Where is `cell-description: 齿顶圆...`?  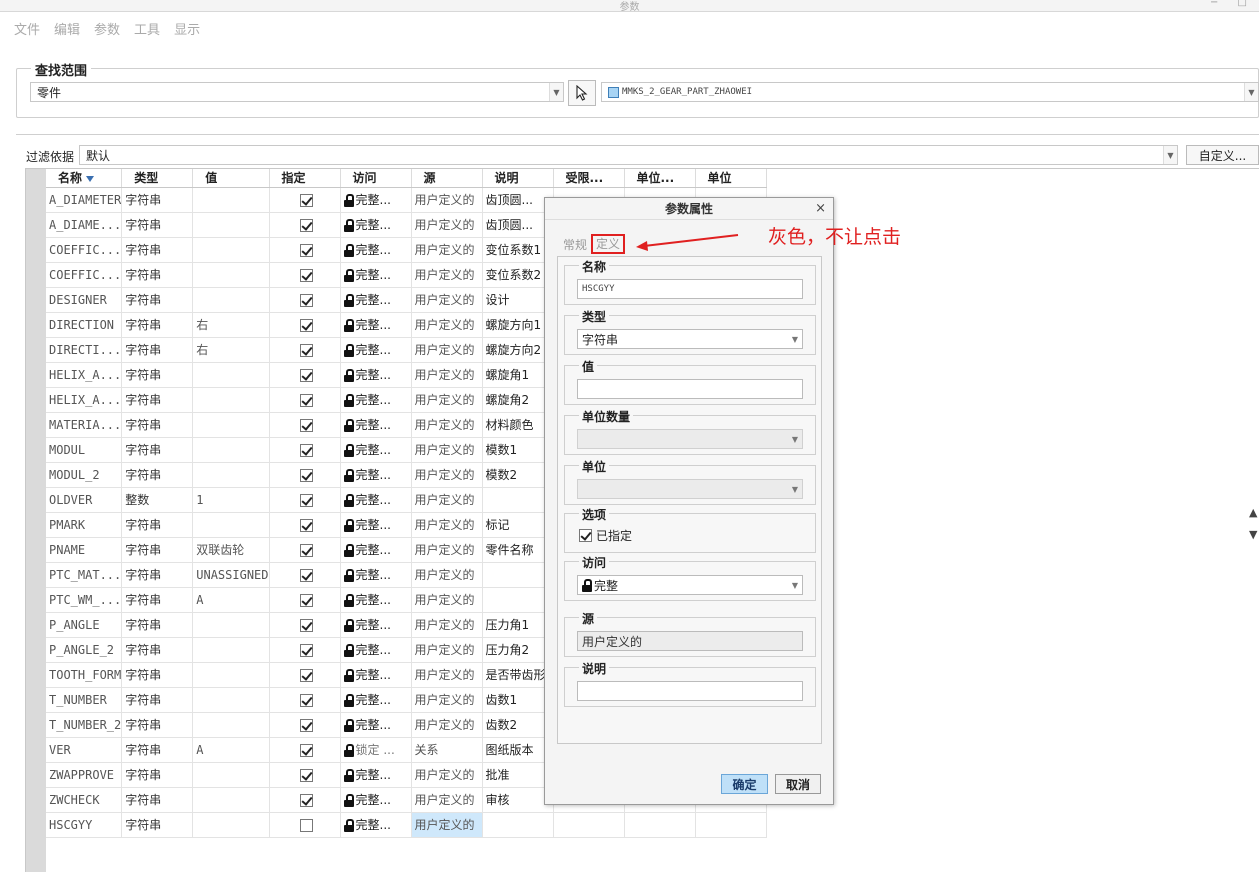
cell-description: 齿顶圆... is located at coordinates (518, 225).